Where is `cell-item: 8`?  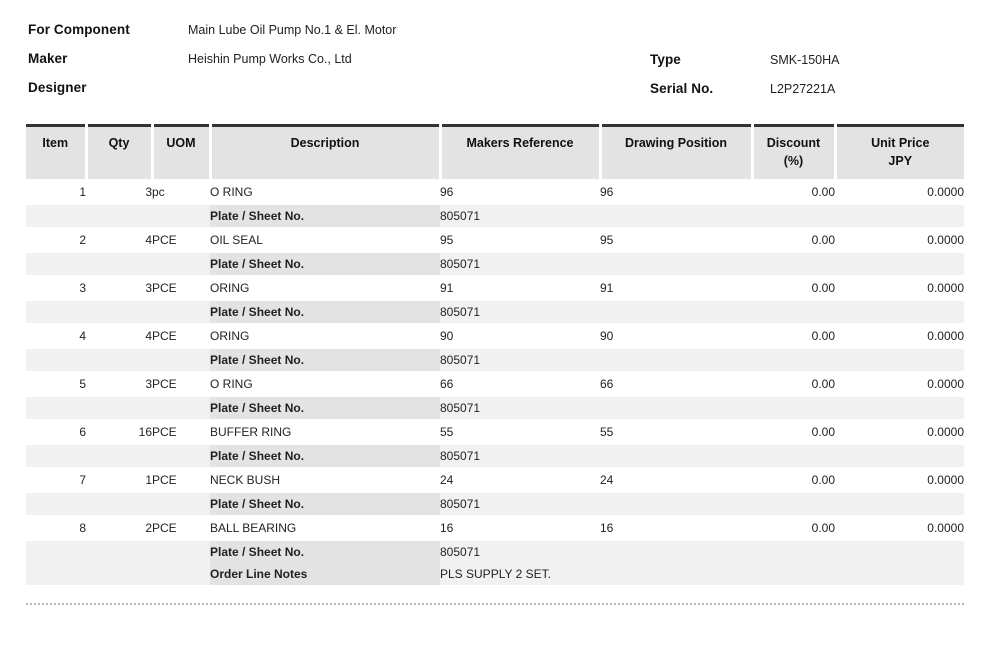 cell-item: 8 is located at coordinates (82, 528).